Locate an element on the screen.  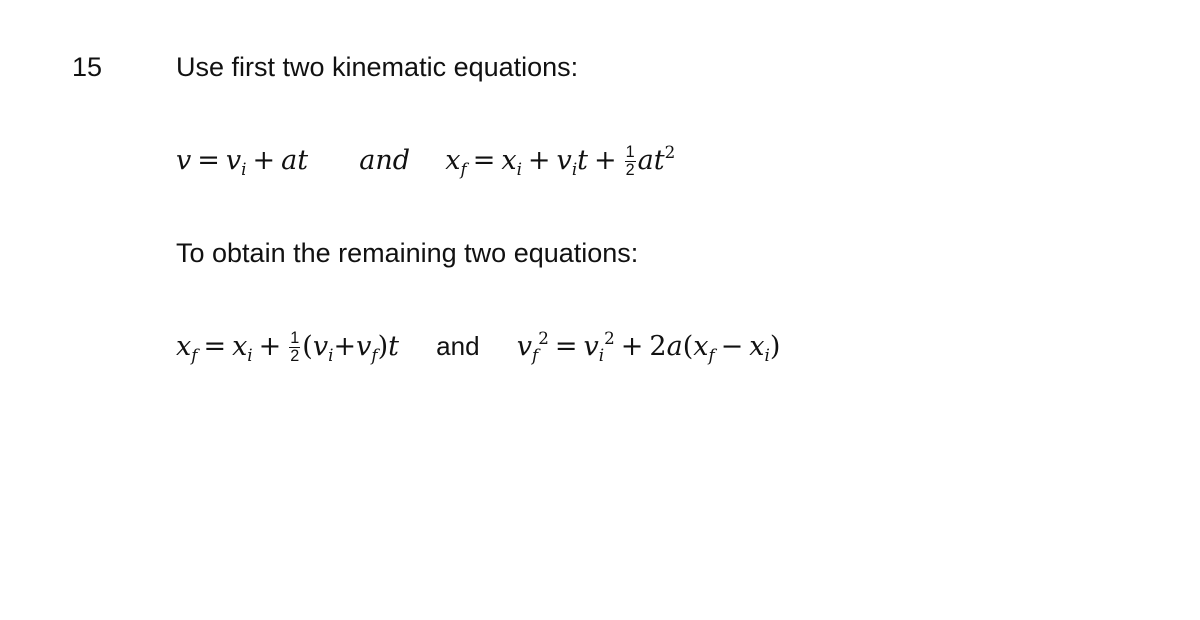
equation-velocity-displacement: vf2 = vi2 +2a(xf − xi) is located at coordinates (648, 346).